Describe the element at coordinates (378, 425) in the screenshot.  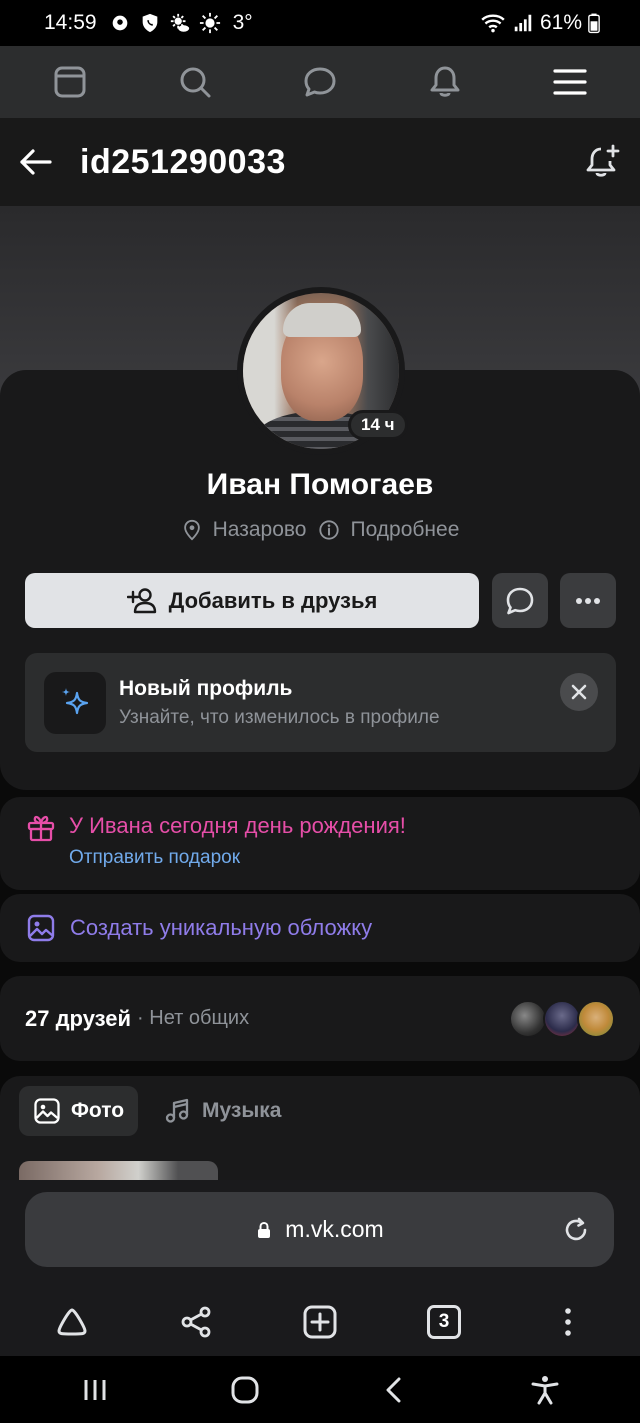
I see `last-seen-badge: 14 ч` at that location.